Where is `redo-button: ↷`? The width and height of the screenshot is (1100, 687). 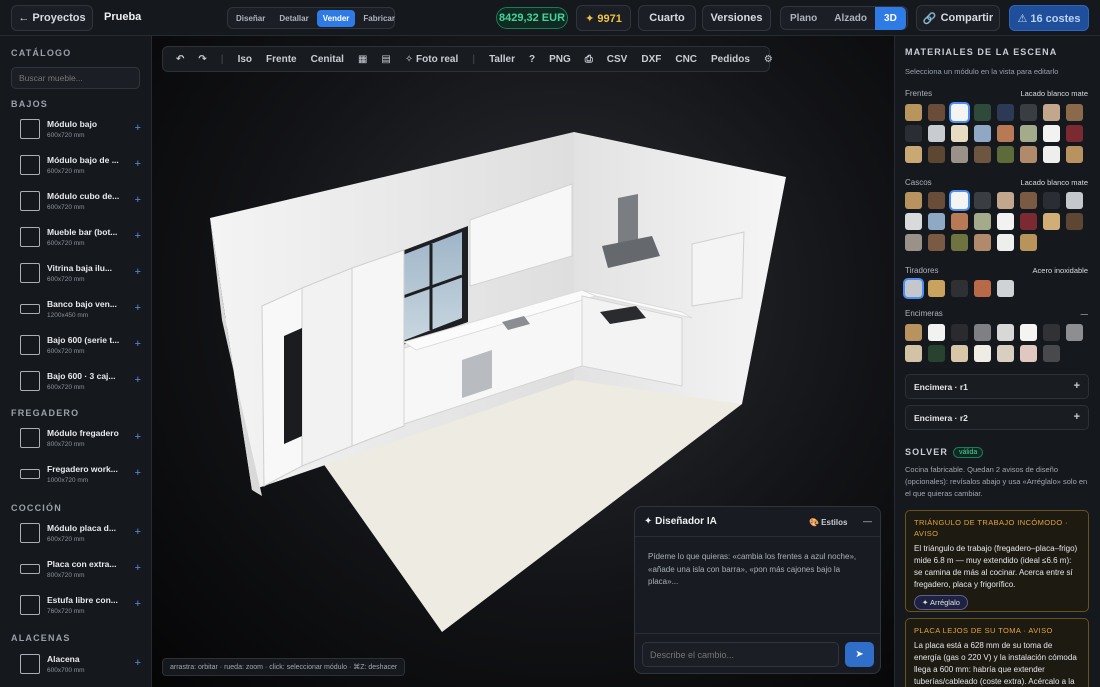 redo-button: ↷ is located at coordinates (202, 59).